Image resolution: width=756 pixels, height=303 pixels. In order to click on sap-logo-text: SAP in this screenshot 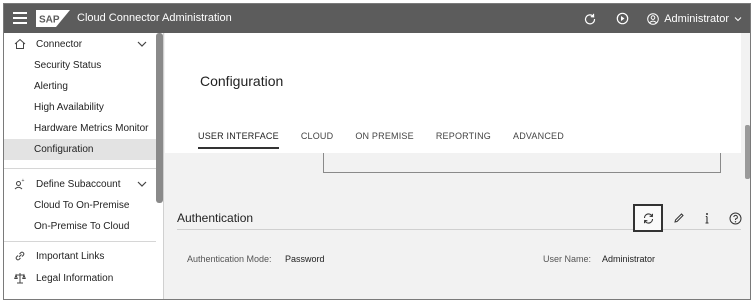, I will do `click(49, 20)`.